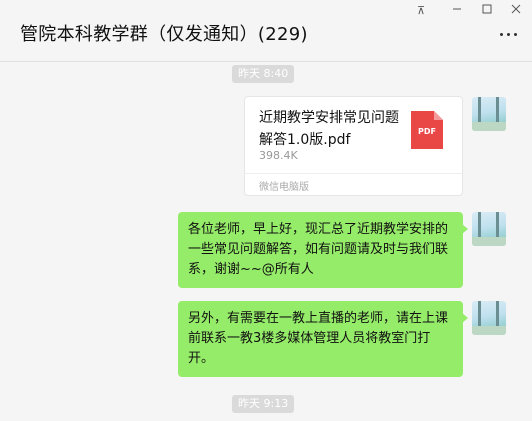 The height and width of the screenshot is (421, 532). What do you see at coordinates (263, 74) in the screenshot?
I see `timestamp: 昨天 8:40` at bounding box center [263, 74].